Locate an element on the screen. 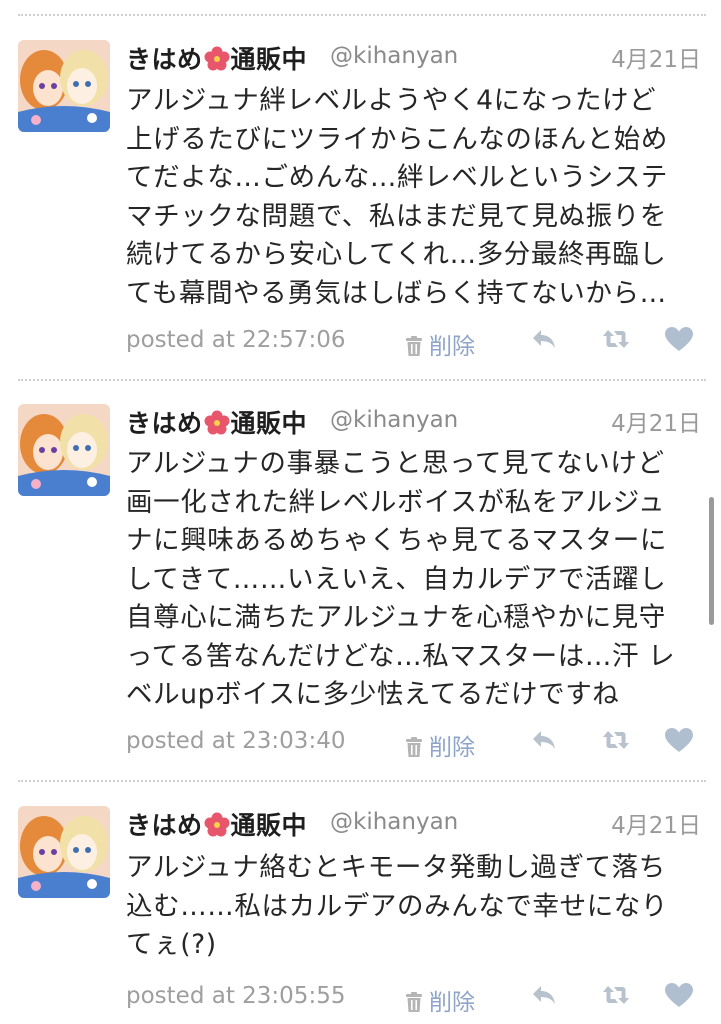 The width and height of the screenshot is (721, 1024). tweet-text-line: してきて……いえいえ、自カルデアで活躍し is located at coordinates (396, 579).